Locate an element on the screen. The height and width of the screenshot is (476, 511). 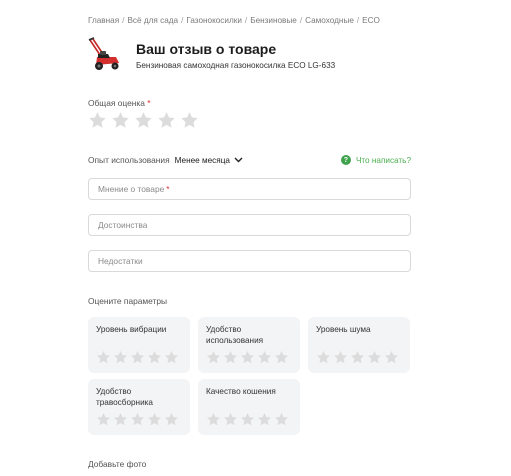
param-name: Уровень вибрации is located at coordinates (131, 329).